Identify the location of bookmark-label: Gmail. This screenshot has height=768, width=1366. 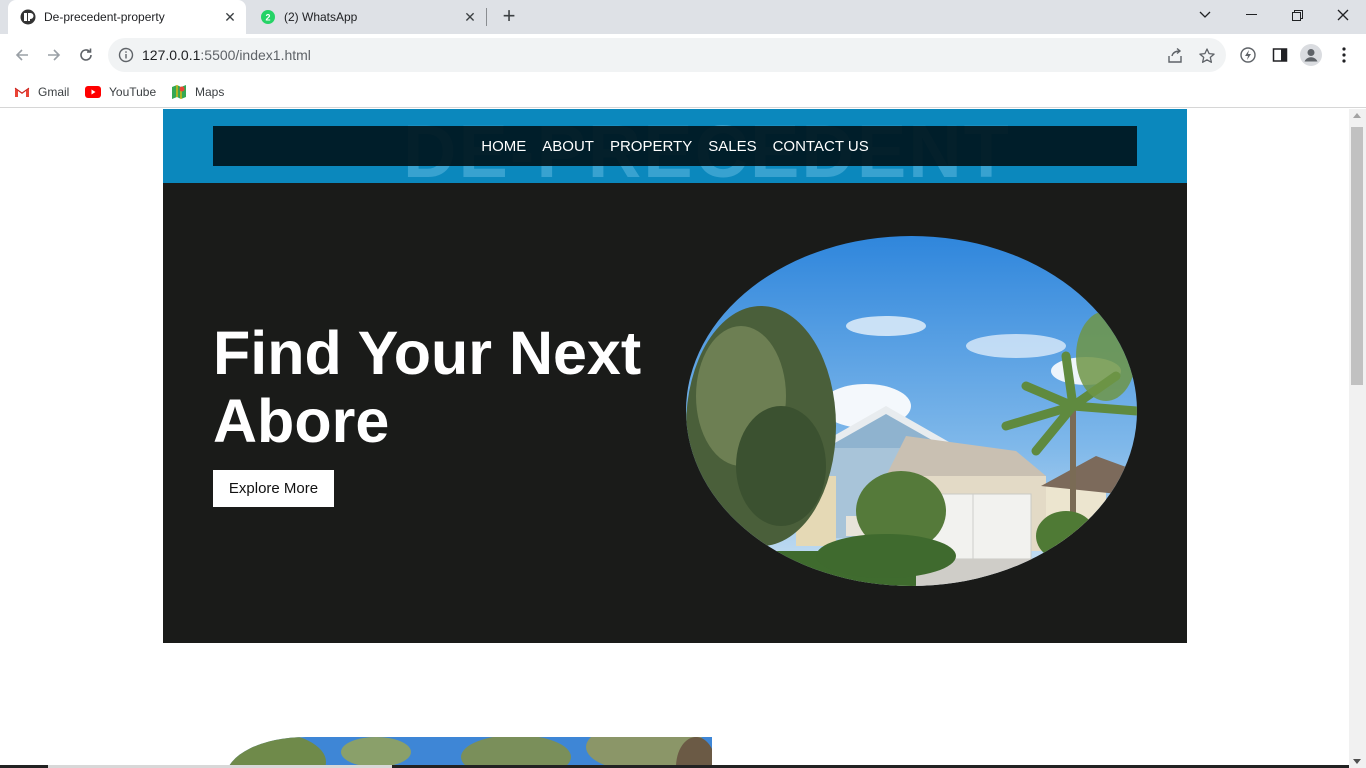
(54, 92).